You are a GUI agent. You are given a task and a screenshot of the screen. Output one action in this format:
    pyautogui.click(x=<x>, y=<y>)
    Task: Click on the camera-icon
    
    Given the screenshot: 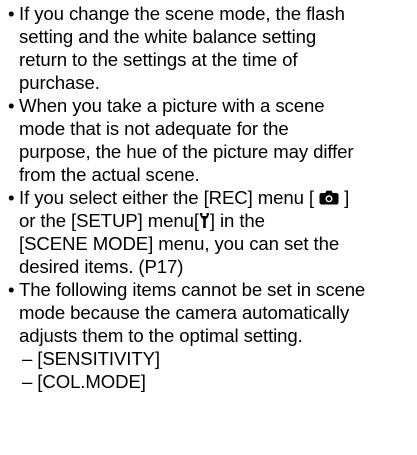 What is the action you would take?
    pyautogui.click(x=329, y=197)
    